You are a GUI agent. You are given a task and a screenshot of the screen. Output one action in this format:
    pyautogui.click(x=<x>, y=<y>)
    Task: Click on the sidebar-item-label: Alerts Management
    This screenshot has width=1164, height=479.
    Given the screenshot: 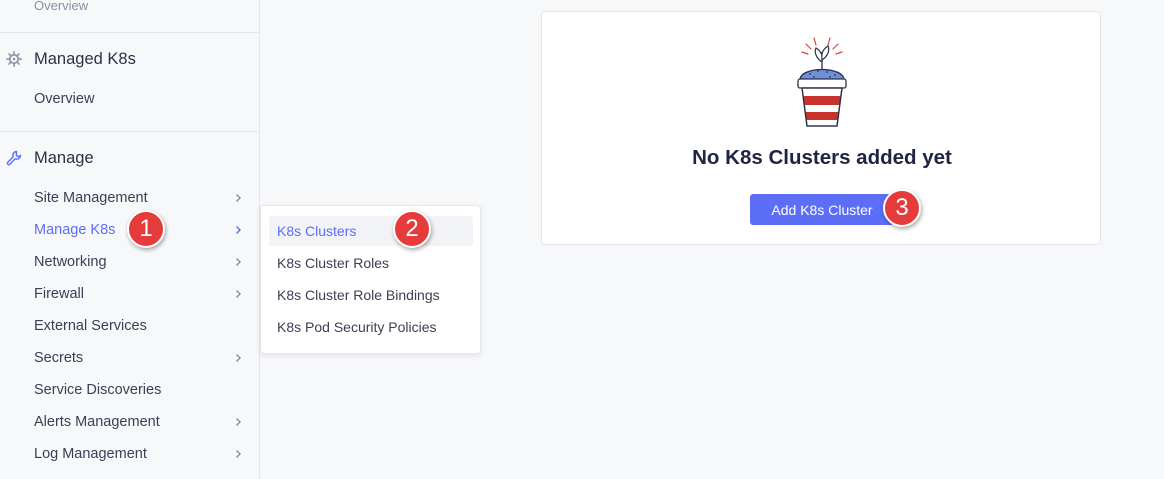 What is the action you would take?
    pyautogui.click(x=97, y=422)
    